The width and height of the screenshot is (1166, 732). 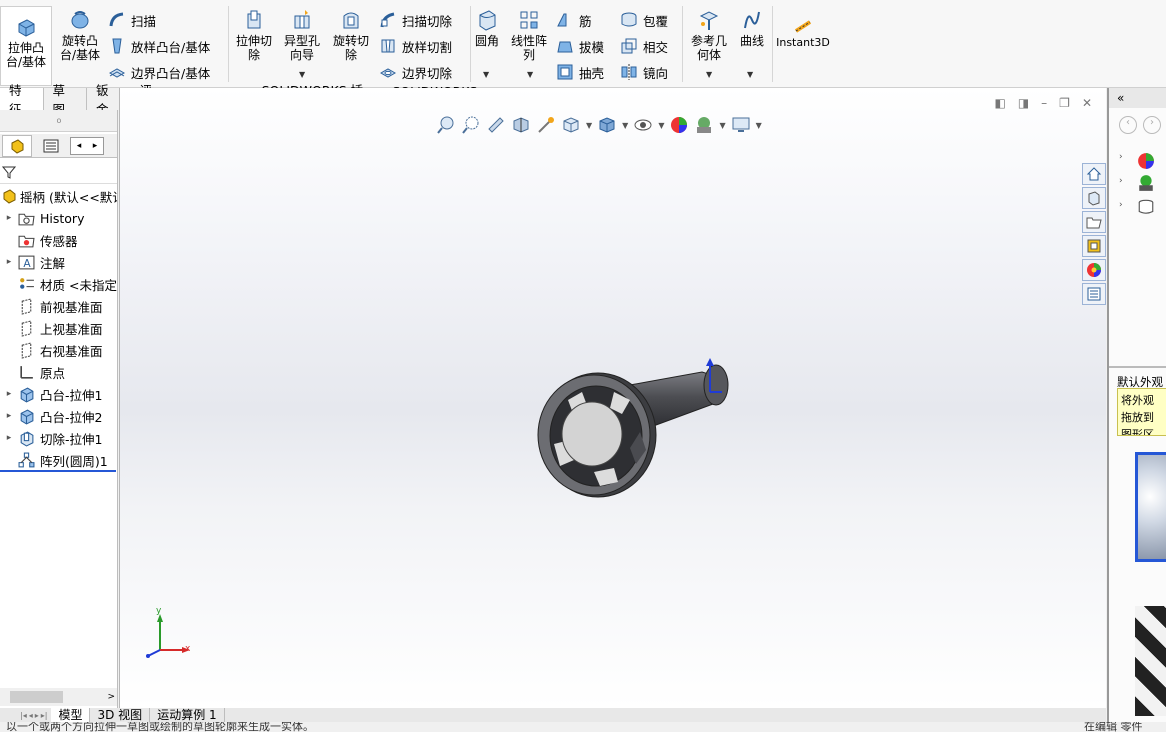 I want to click on custom-properties-tab, so click(x=1094, y=294).